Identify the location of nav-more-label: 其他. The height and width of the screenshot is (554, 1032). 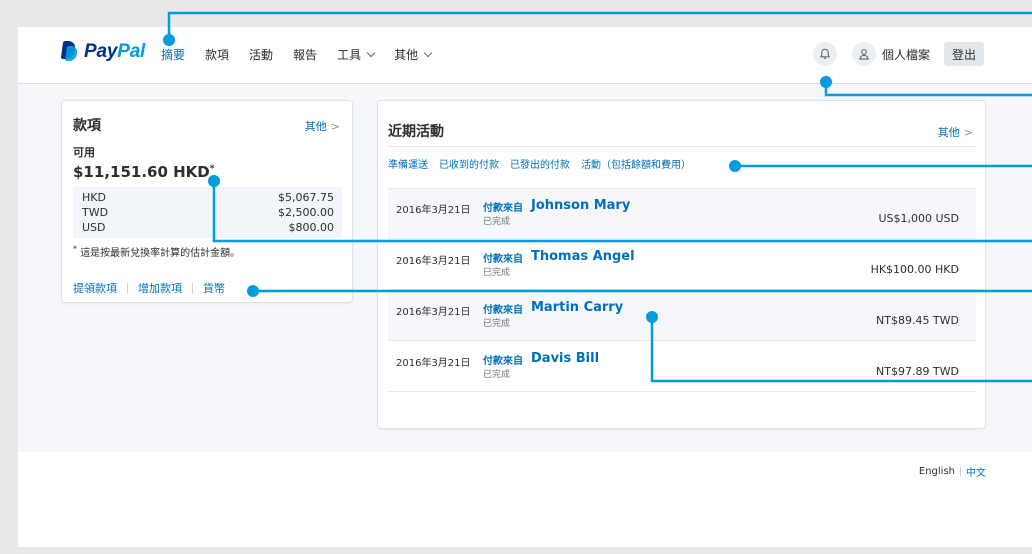
(406, 55).